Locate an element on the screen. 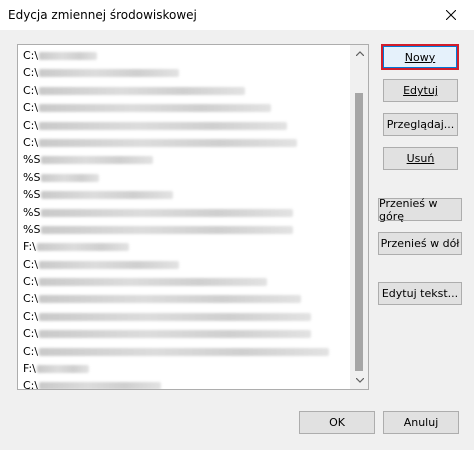  chevron-down-icon is located at coordinates (359, 380).